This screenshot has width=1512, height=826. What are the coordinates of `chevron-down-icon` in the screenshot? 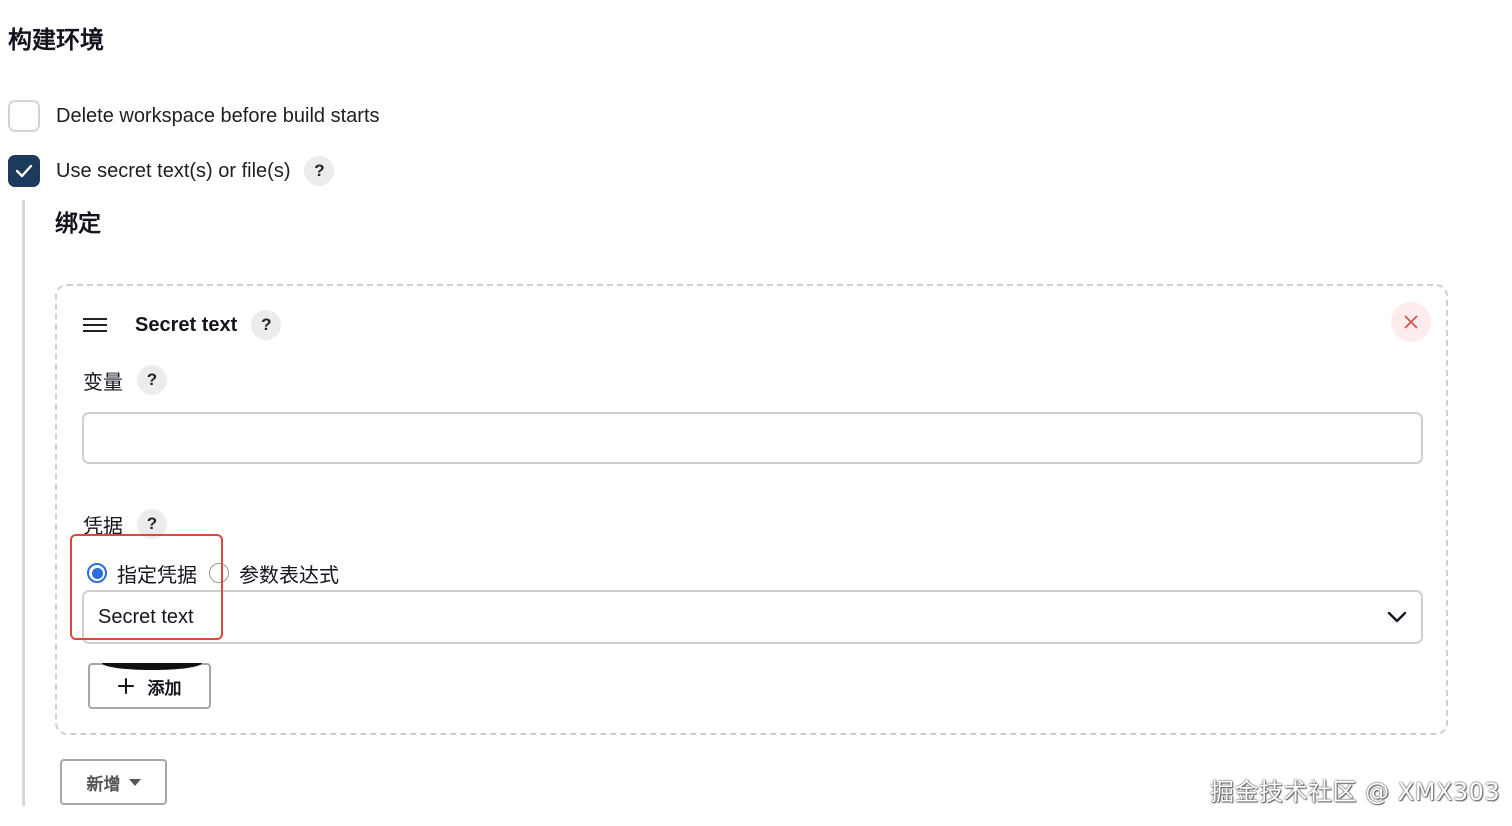 It's located at (1397, 617).